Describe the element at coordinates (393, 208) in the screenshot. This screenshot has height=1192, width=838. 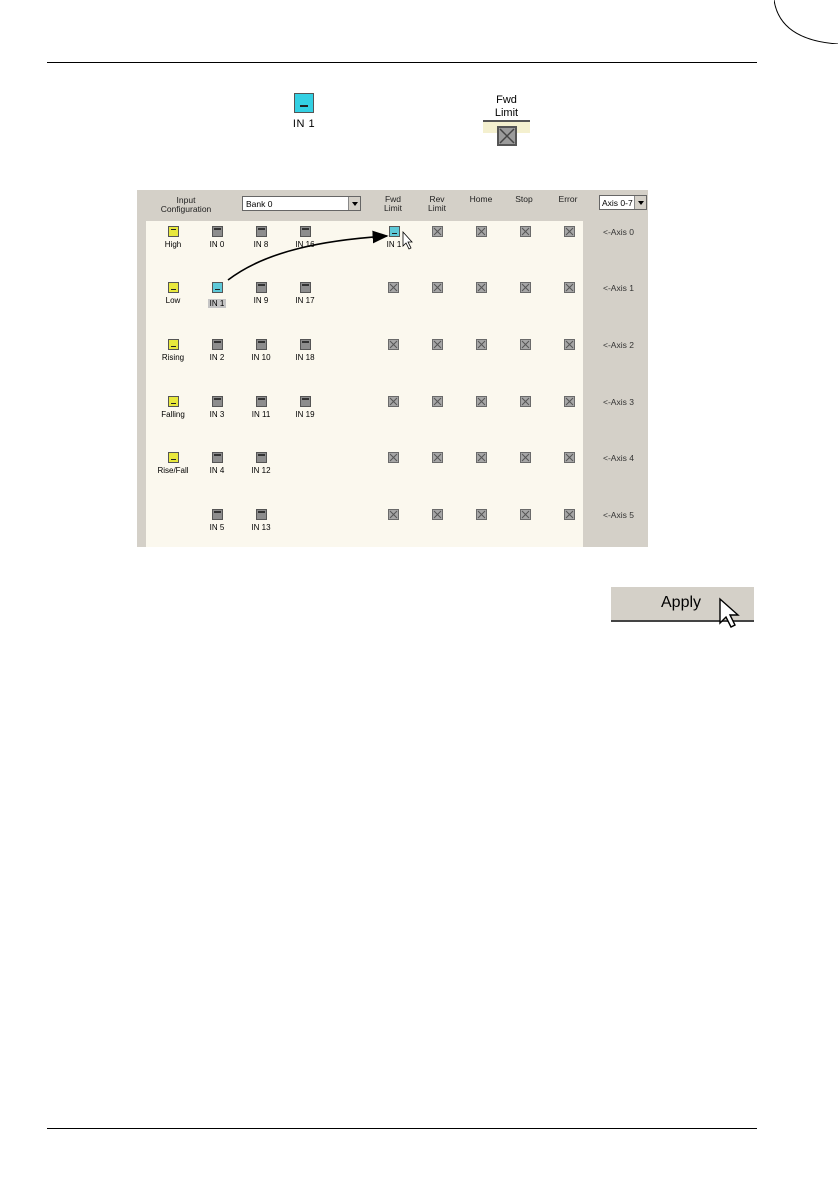
I see `header-line: Limit` at that location.